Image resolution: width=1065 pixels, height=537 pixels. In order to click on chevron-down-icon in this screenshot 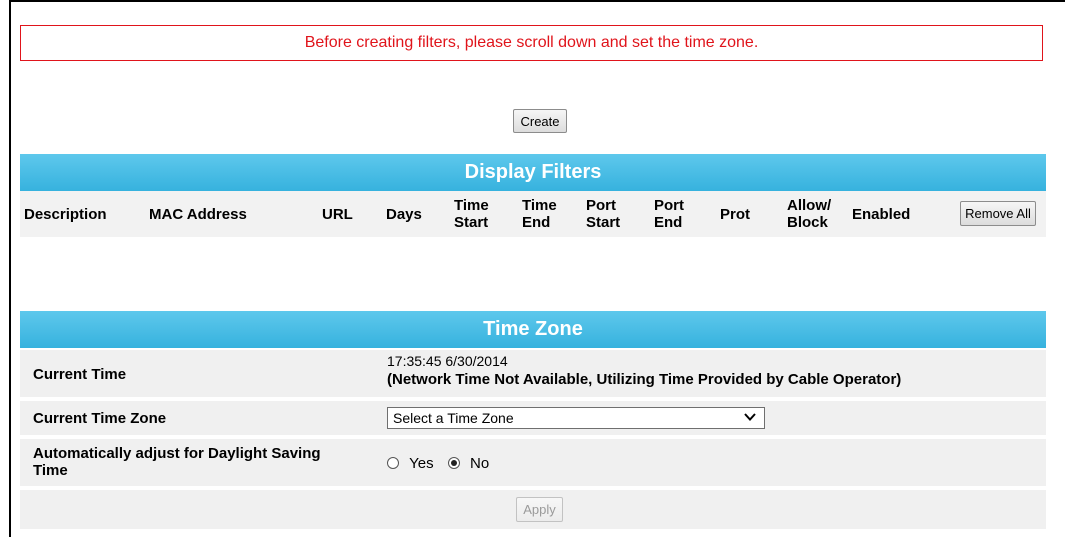, I will do `click(750, 418)`.